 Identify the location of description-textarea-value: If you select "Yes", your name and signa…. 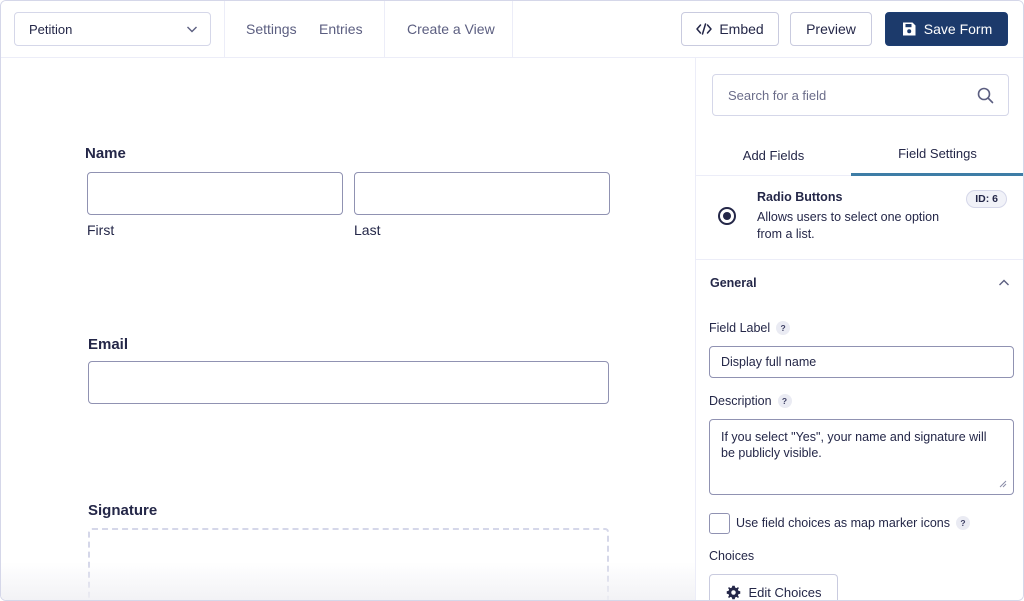
(854, 445).